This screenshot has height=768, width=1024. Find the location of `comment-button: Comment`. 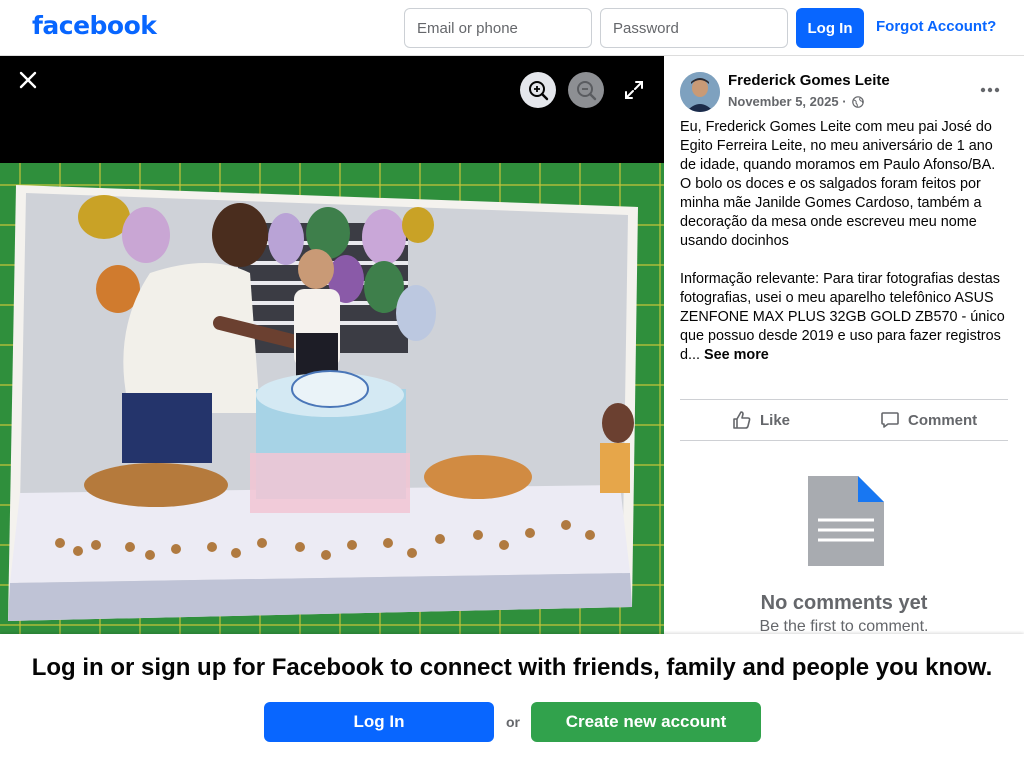

comment-button: Comment is located at coordinates (928, 420).